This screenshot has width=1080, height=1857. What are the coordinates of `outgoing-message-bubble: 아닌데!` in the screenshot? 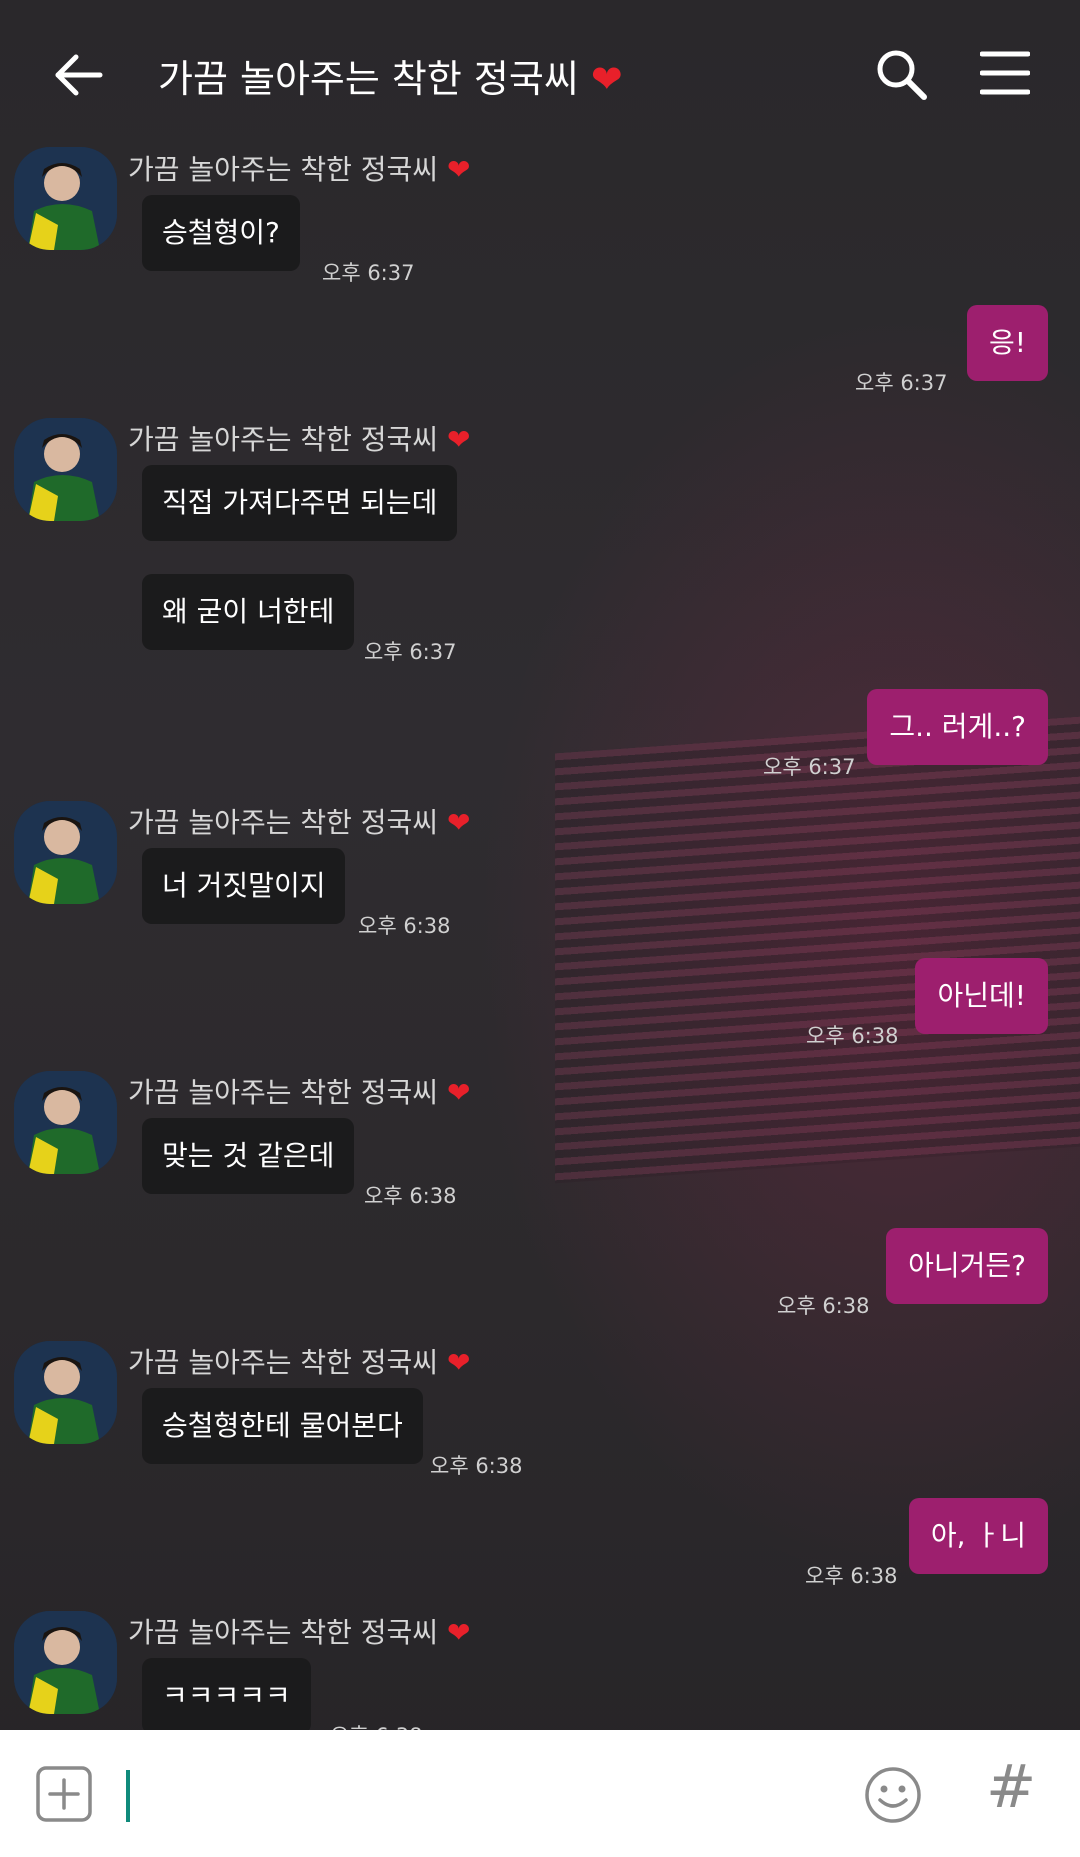 It's located at (981, 996).